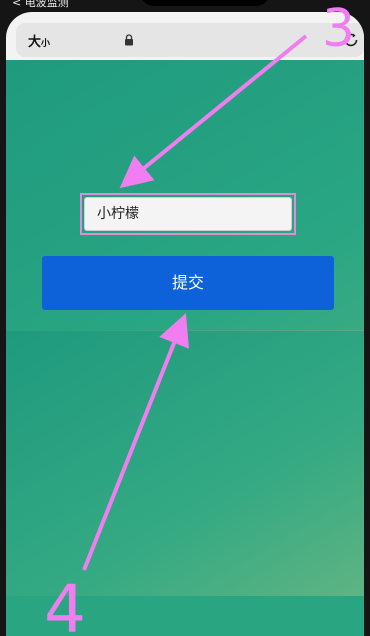 This screenshot has height=636, width=370. What do you see at coordinates (190, 40) in the screenshot?
I see `address-bar: 大小` at bounding box center [190, 40].